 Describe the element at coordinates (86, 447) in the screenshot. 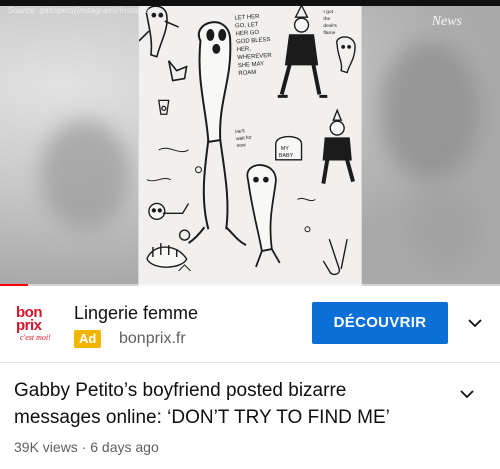

I see `video-views-and-date: 39K views · 6 days ago` at that location.